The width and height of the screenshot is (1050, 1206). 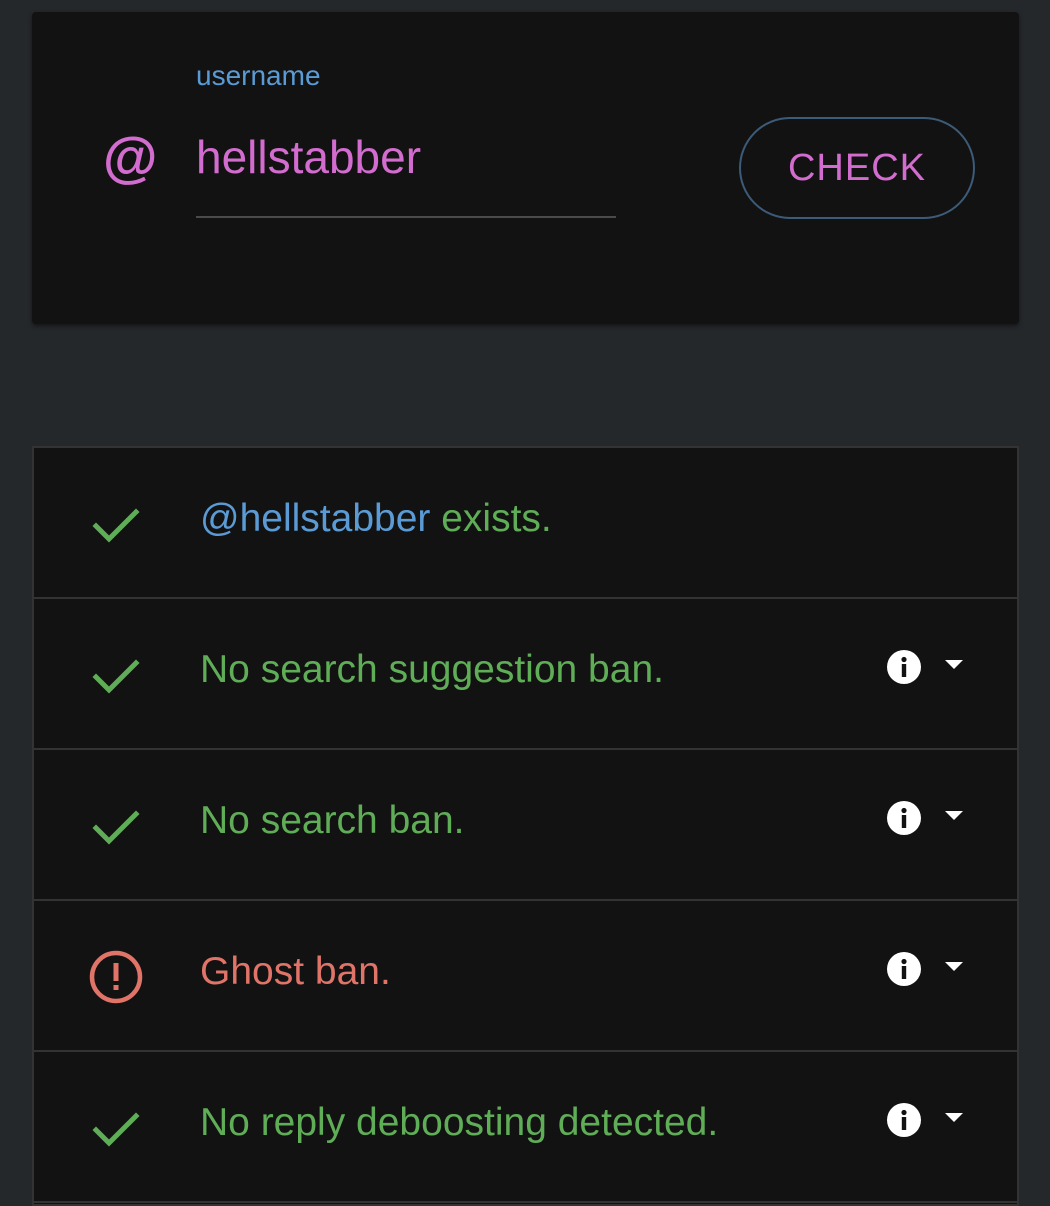 I want to click on alert-circle-icon, so click(x=116, y=977).